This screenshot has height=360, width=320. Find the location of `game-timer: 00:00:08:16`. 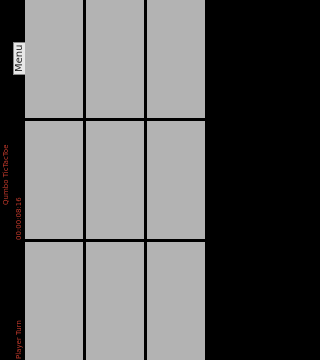

game-timer: 00:00:08:16 is located at coordinates (19, 218).